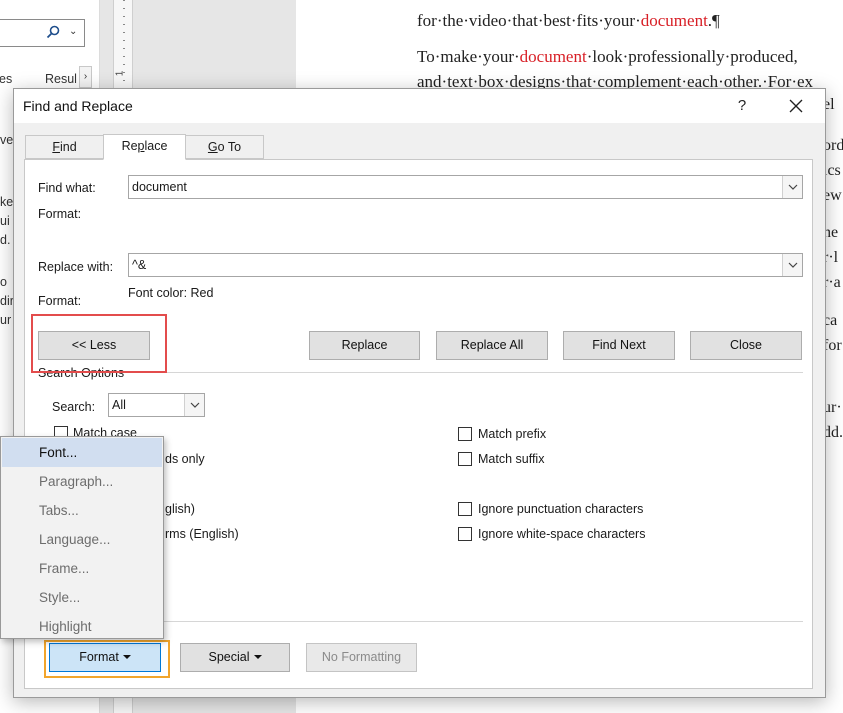 This screenshot has width=843, height=713. Describe the element at coordinates (120, 73) in the screenshot. I see `ruler-number: 1` at that location.